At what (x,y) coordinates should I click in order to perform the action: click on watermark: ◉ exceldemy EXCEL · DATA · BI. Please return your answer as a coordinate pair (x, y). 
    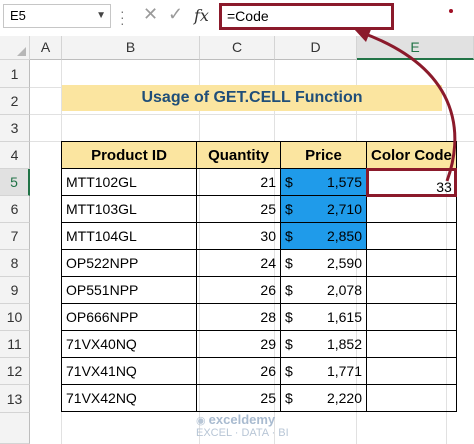
    Looking at the image, I should click on (242, 425).